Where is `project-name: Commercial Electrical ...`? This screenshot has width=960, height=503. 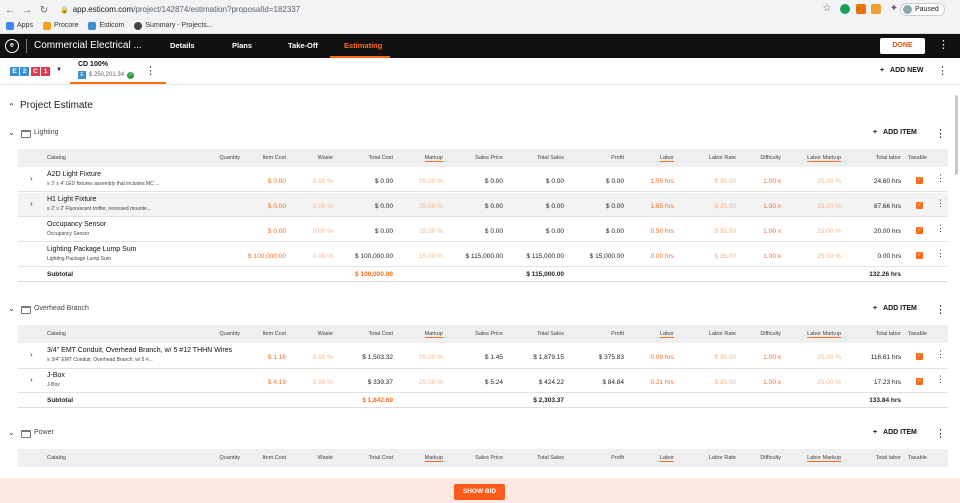 project-name: Commercial Electrical ... is located at coordinates (88, 45).